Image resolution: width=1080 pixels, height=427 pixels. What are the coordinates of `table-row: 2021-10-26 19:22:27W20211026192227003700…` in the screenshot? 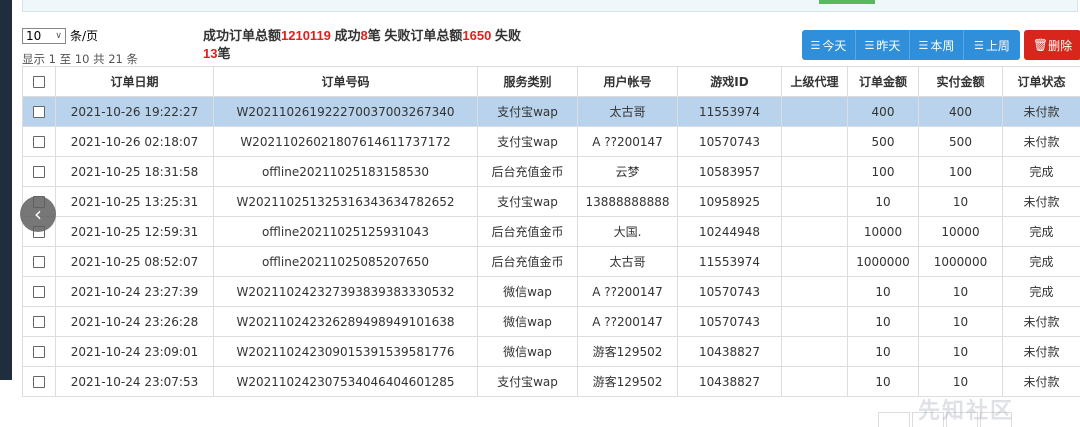 It's located at (551, 112).